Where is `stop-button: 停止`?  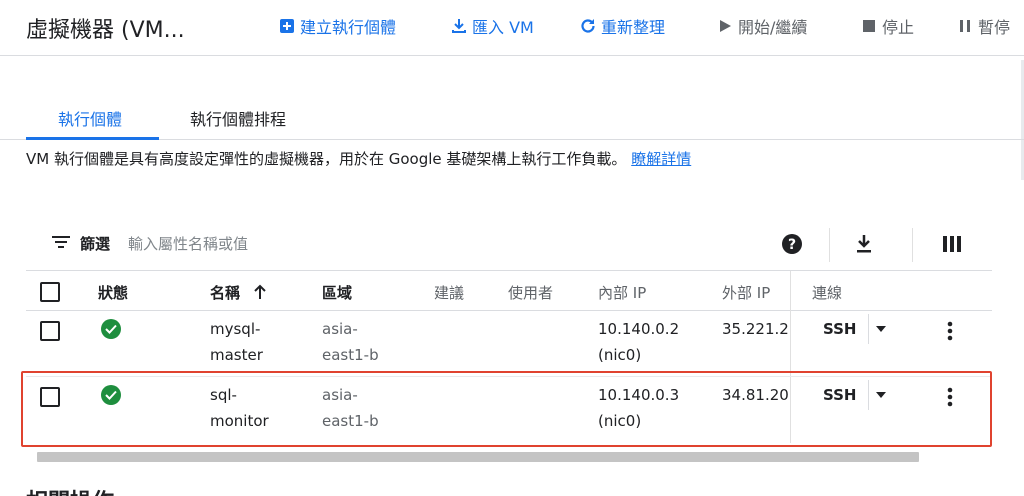
stop-button: 停止 is located at coordinates (887, 26).